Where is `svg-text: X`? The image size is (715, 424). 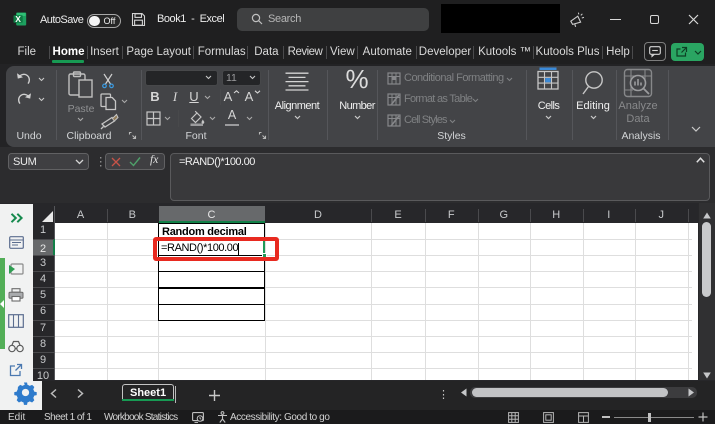
svg-text: X is located at coordinates (18, 19).